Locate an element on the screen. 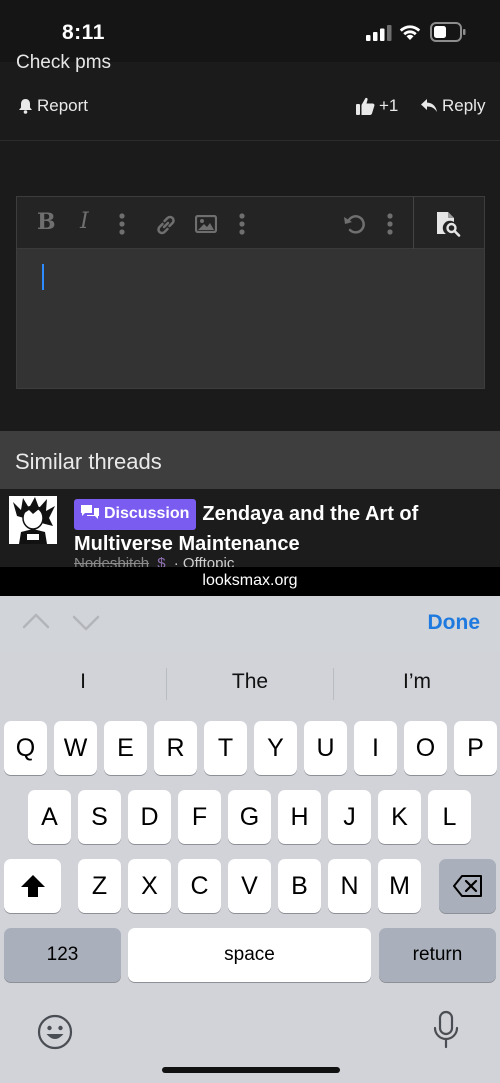 The height and width of the screenshot is (1083, 500). key-d: D is located at coordinates (149, 817).